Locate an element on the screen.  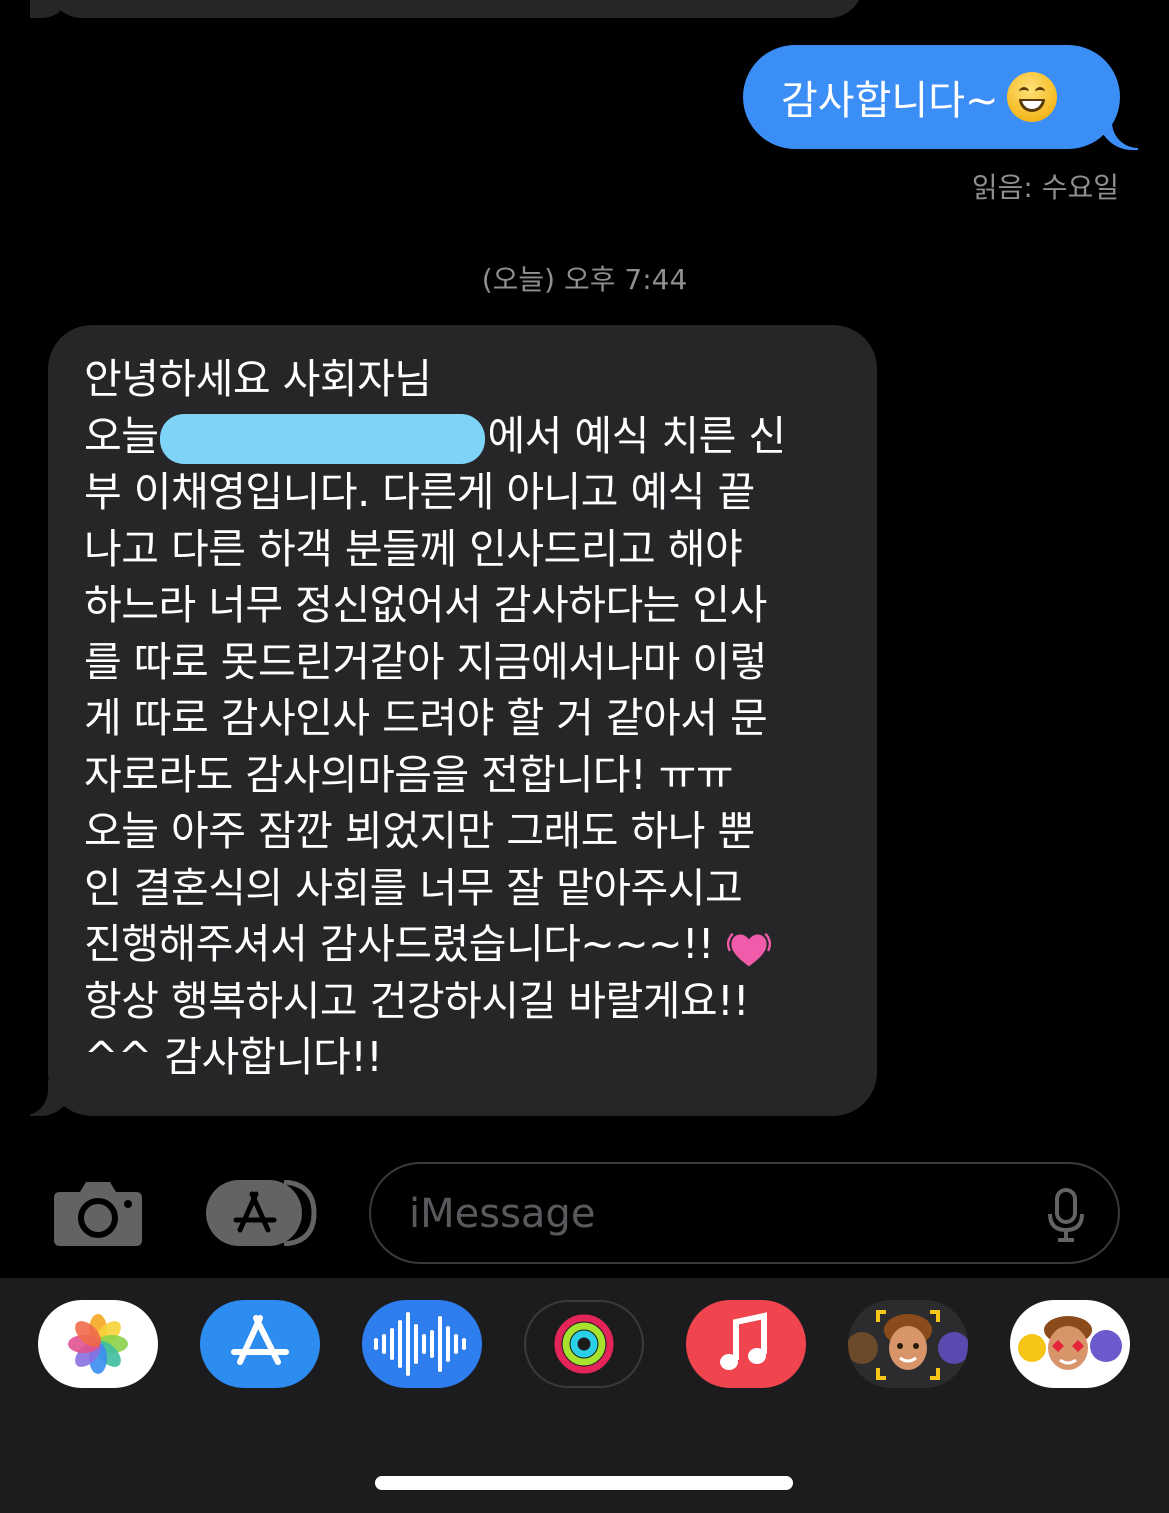
message-line: 게 따로 감사인사 드려야 할 거 같아서 문 is located at coordinates (426, 718).